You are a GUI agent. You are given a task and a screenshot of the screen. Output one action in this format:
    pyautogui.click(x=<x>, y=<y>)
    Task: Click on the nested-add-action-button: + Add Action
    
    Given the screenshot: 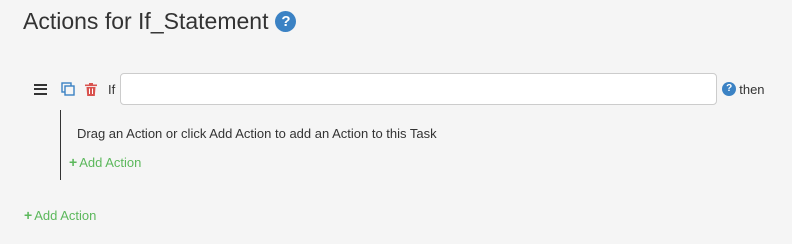 What is the action you would take?
    pyautogui.click(x=105, y=162)
    